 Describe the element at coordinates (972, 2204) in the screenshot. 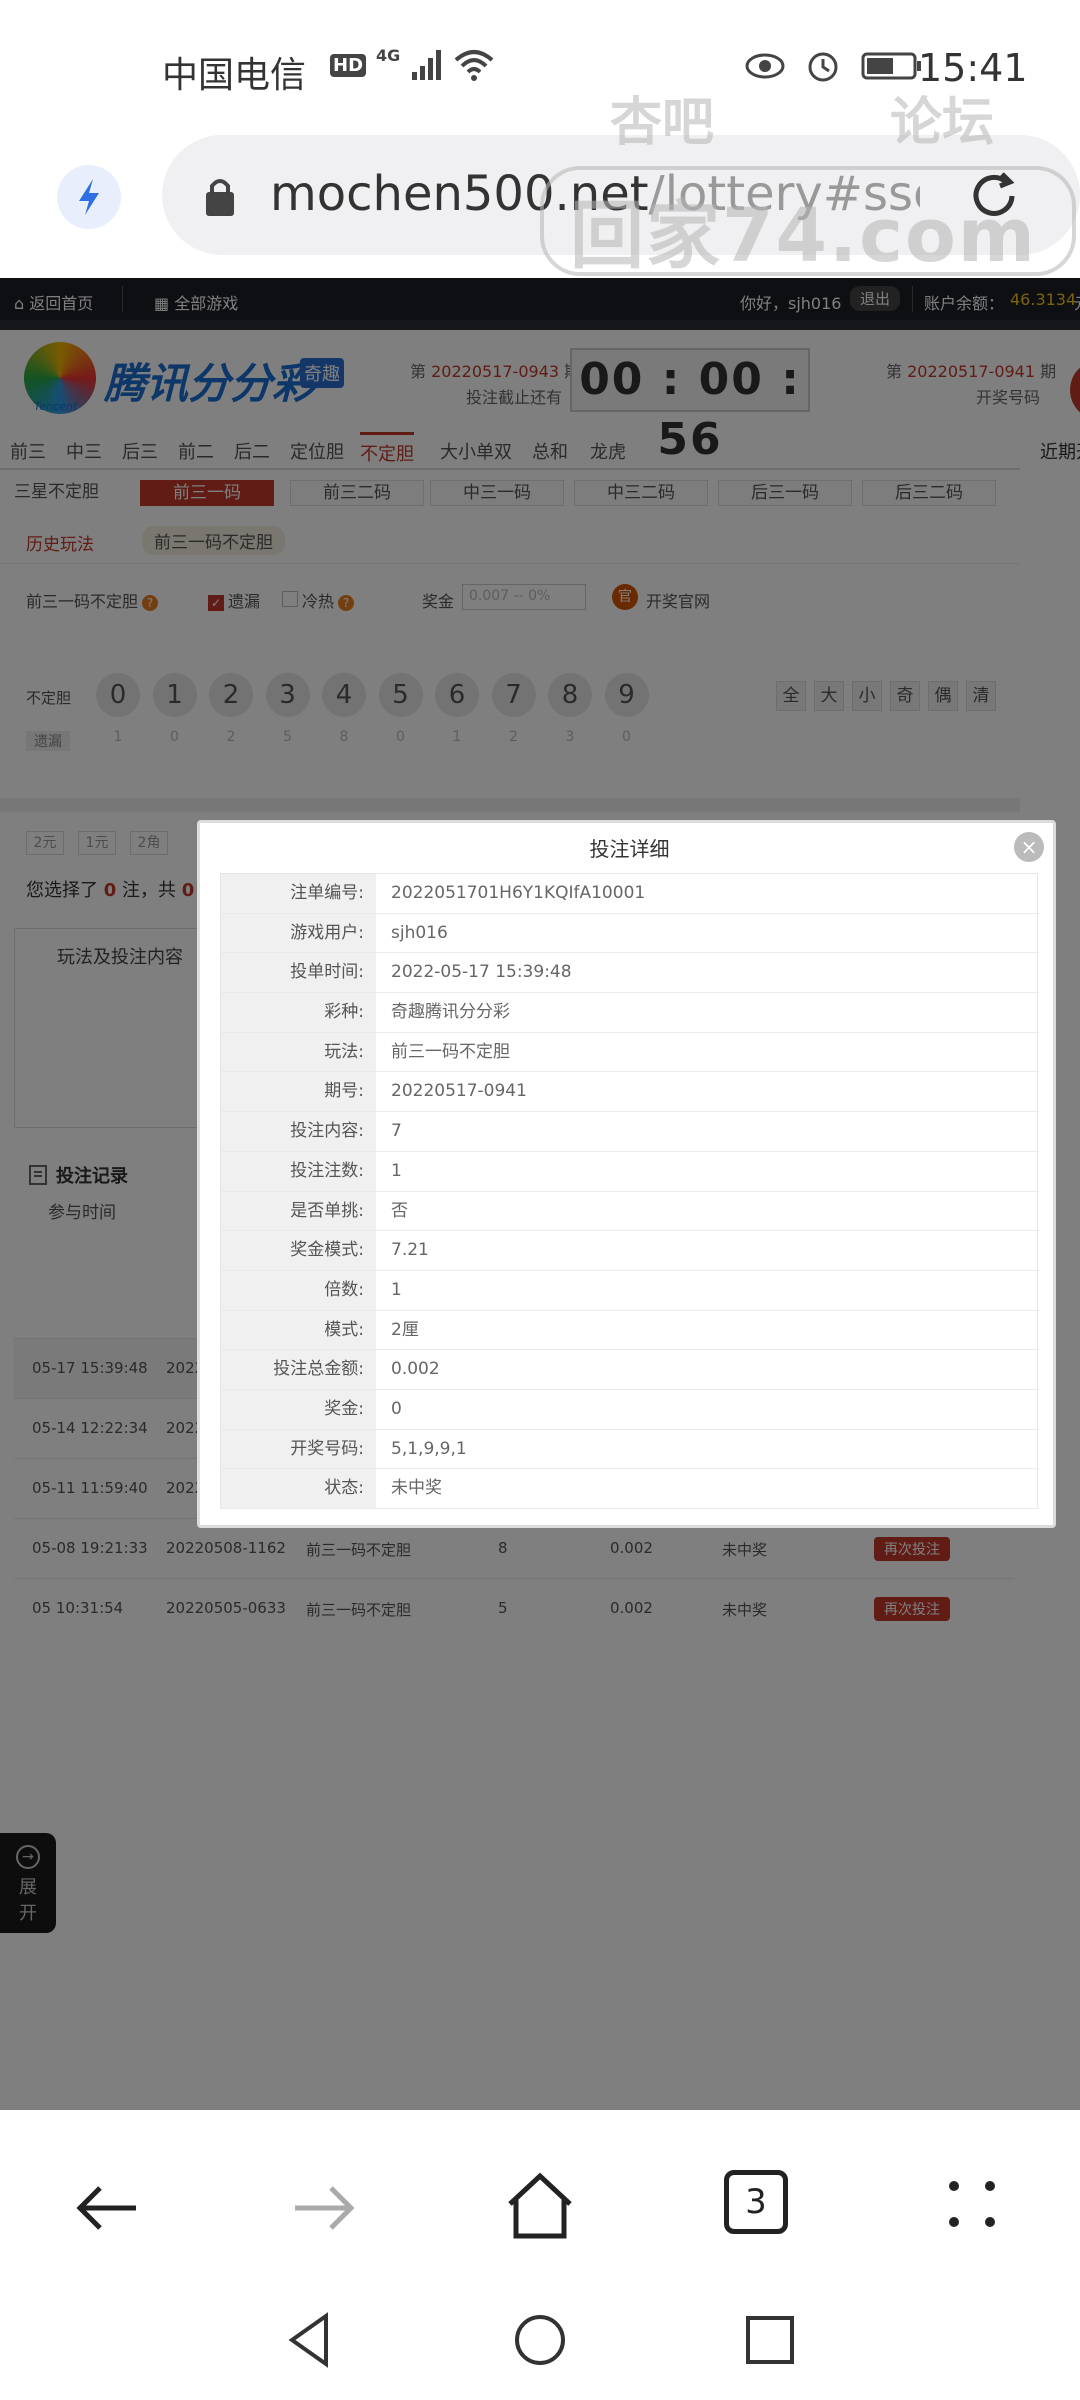

I see `more-menu-icon` at that location.